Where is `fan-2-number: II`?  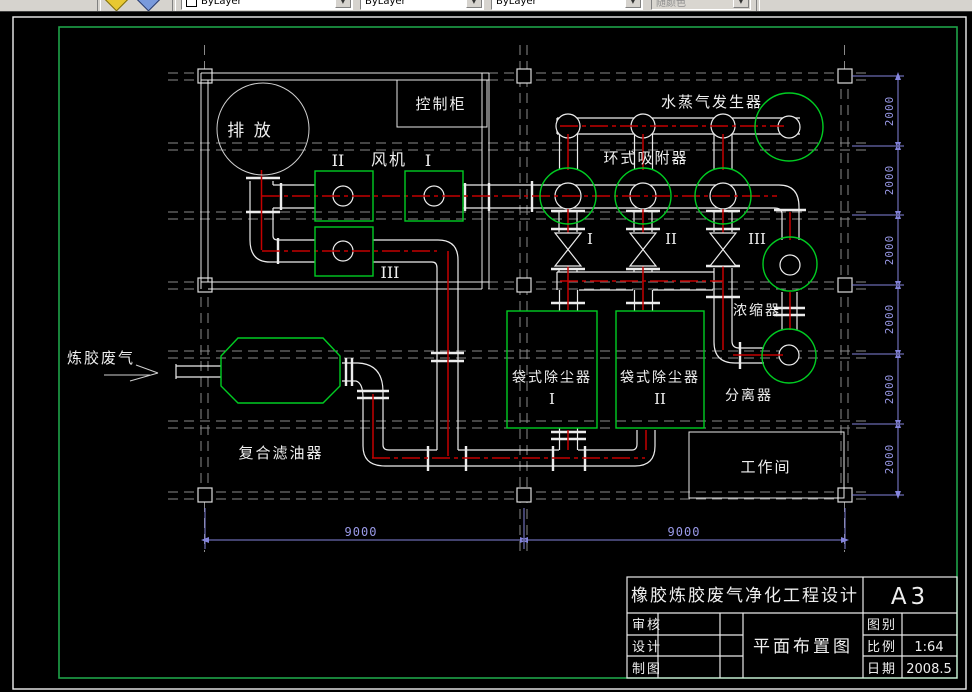 fan-2-number: II is located at coordinates (338, 160).